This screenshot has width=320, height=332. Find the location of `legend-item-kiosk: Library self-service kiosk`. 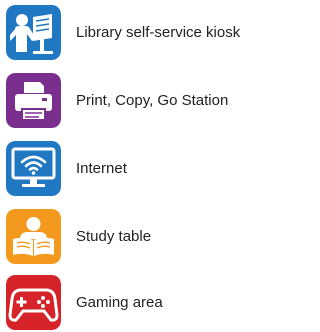

legend-item-kiosk: Library self-service kiosk is located at coordinates (131, 33).